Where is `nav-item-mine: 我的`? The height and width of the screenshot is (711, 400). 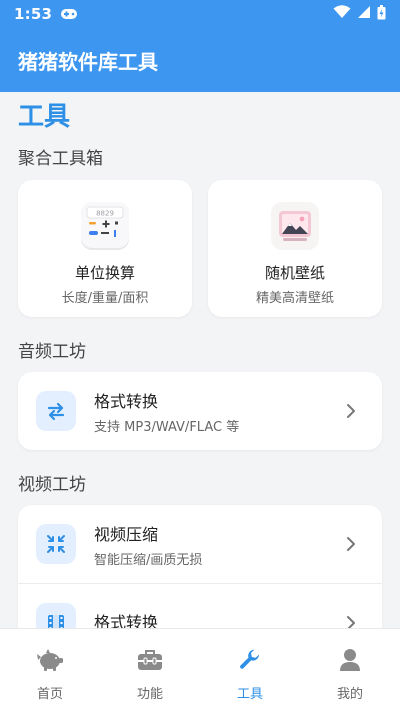 nav-item-mine: 我的 is located at coordinates (350, 670).